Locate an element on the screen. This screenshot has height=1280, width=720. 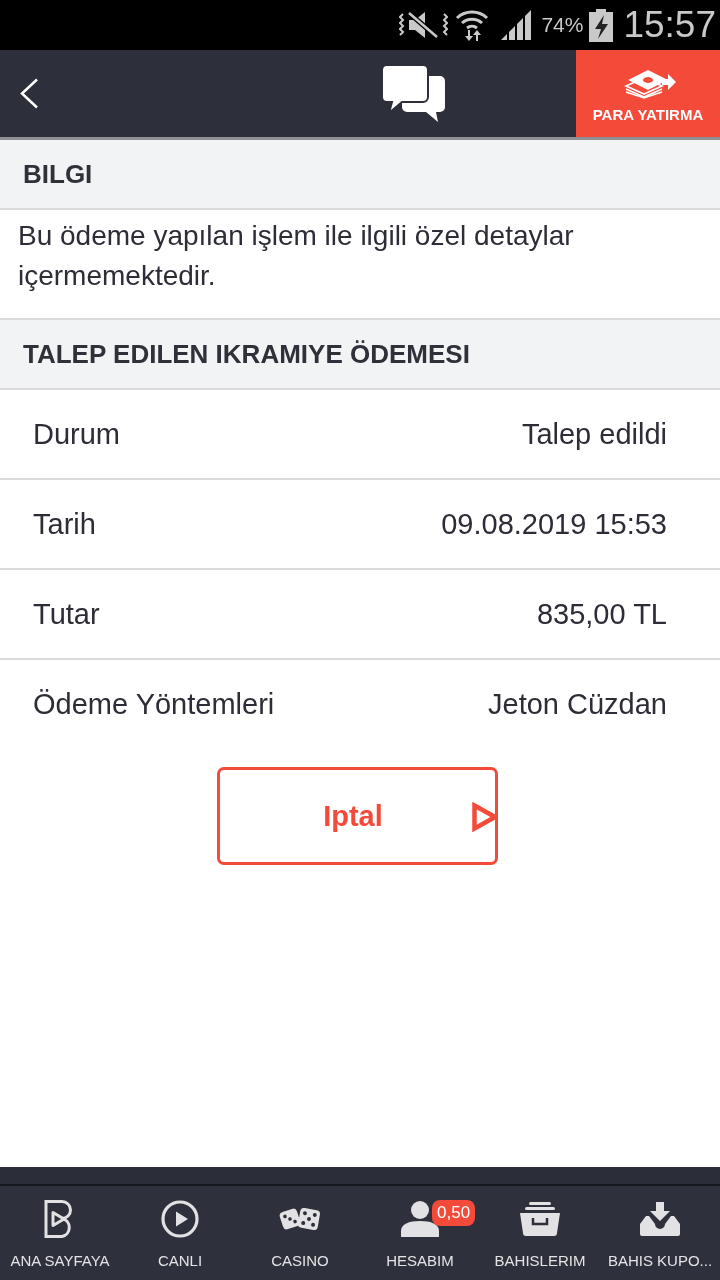
section-header: TALEP EDILEN IKRAMIYE ÖDEMESI is located at coordinates (360, 355).